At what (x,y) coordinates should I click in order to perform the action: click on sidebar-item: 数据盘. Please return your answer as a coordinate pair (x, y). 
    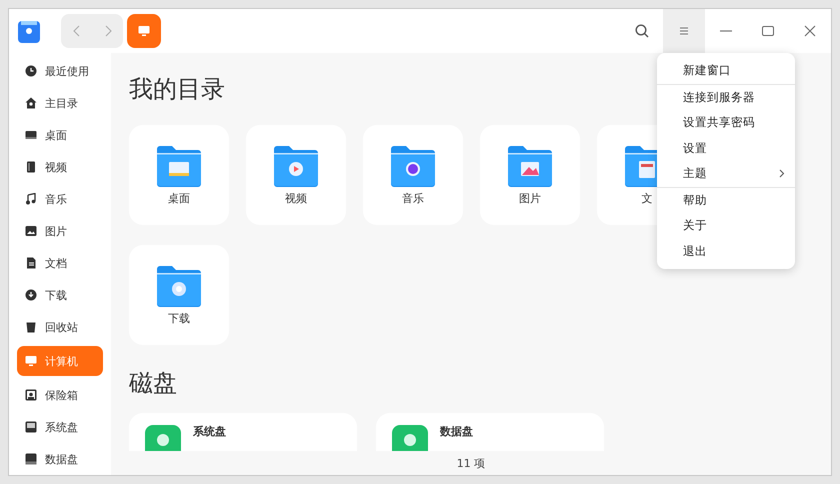
    Looking at the image, I should click on (60, 459).